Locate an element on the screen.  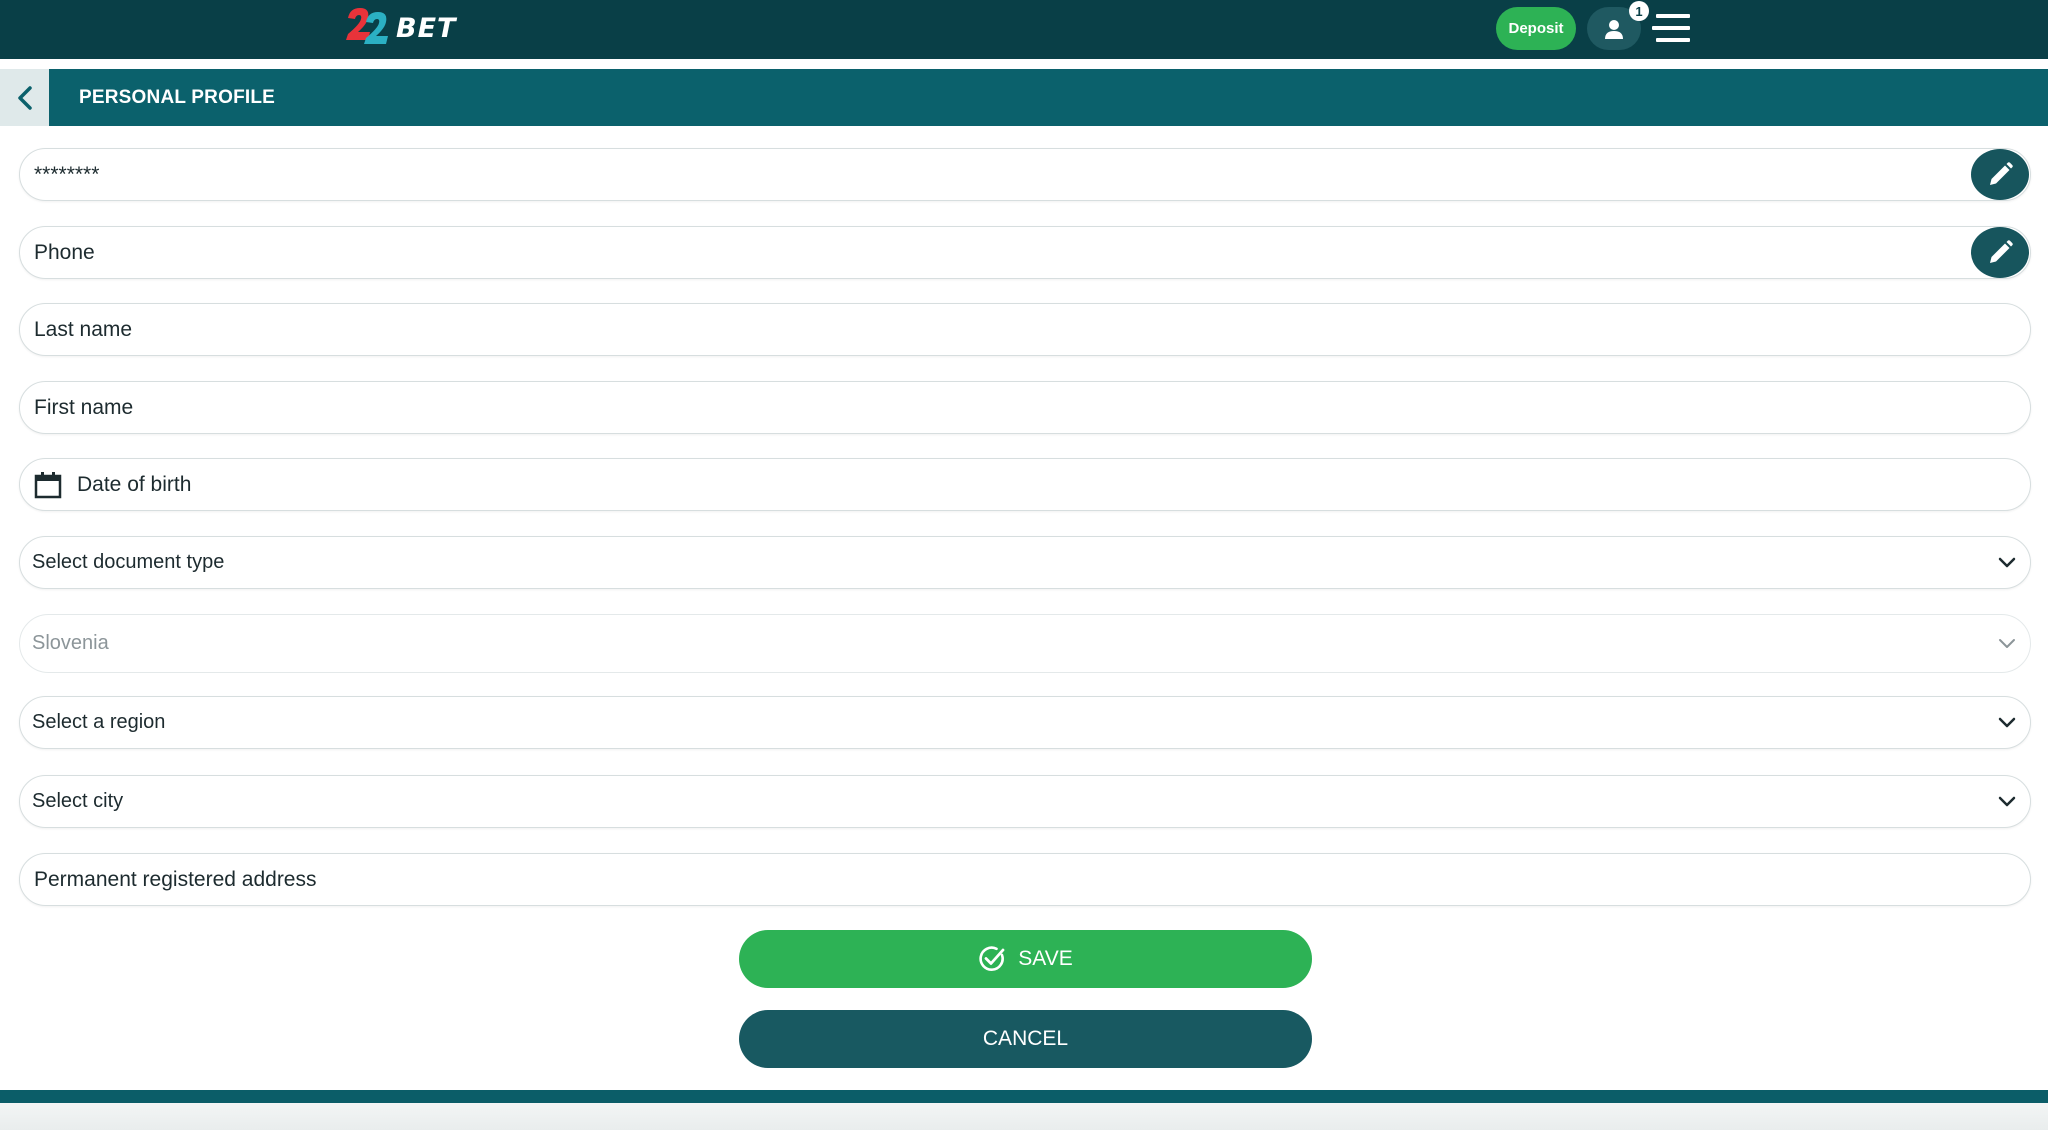
chevron-left-icon is located at coordinates (24, 97).